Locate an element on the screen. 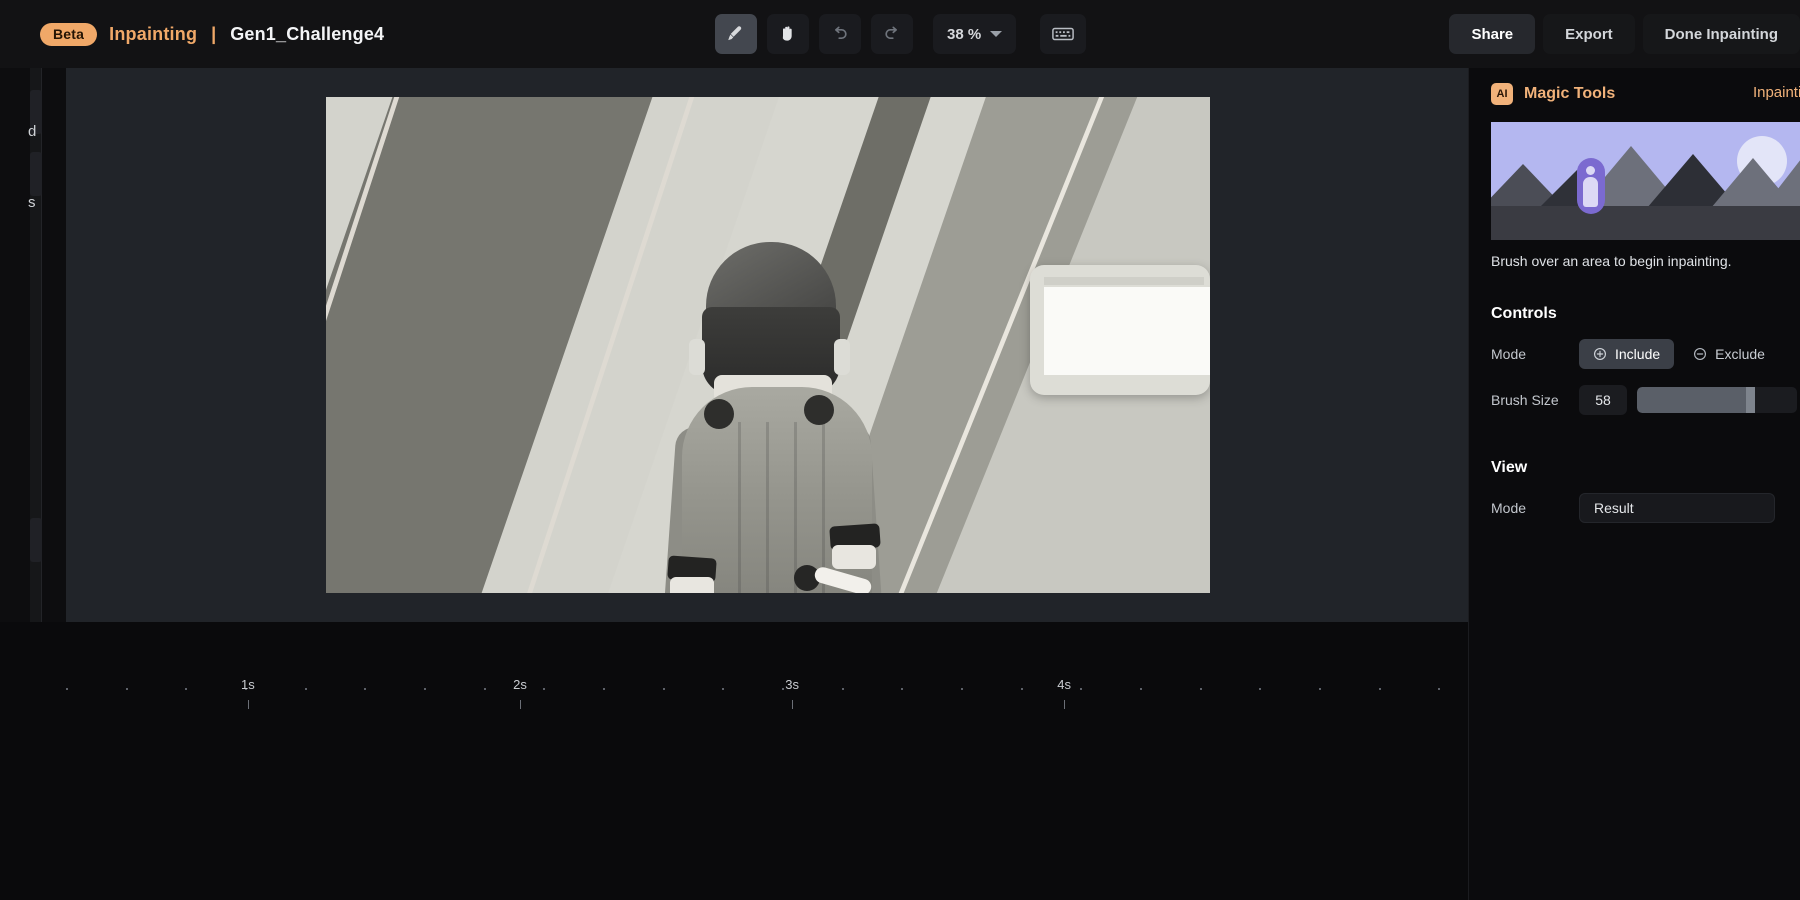 Image resolution: width=1800 pixels, height=900 pixels. zoom-level-dropdown: 38 % is located at coordinates (975, 34).